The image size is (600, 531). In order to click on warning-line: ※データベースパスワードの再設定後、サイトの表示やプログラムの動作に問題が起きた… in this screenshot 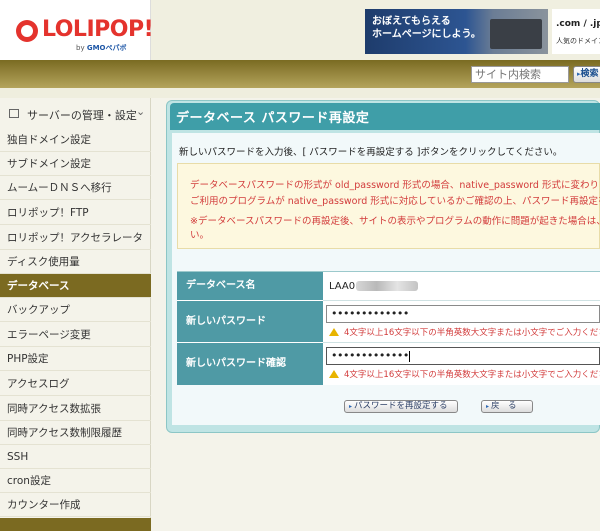, I will do `click(395, 221)`.